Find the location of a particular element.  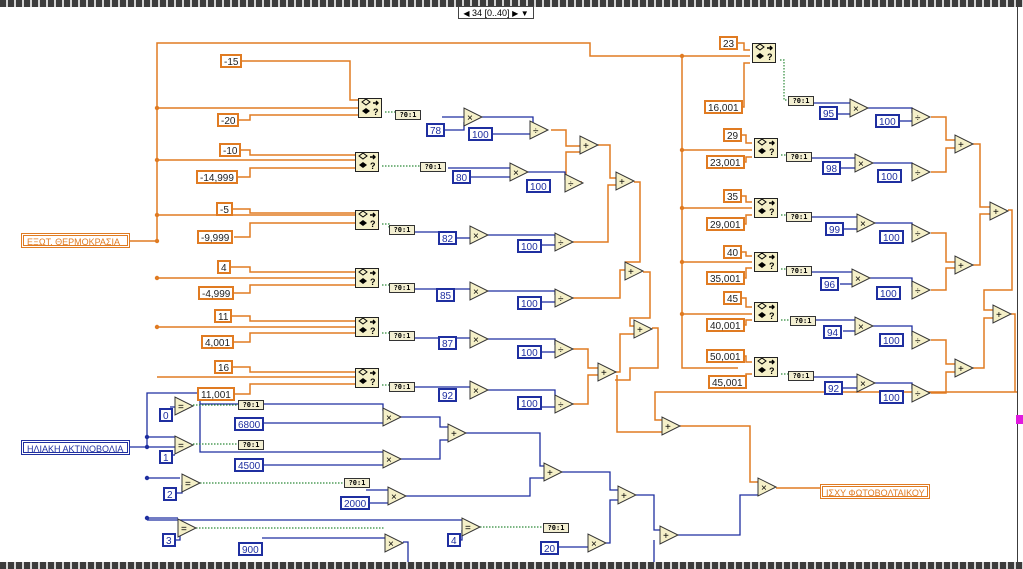

constant: 50,001 is located at coordinates (725, 356).